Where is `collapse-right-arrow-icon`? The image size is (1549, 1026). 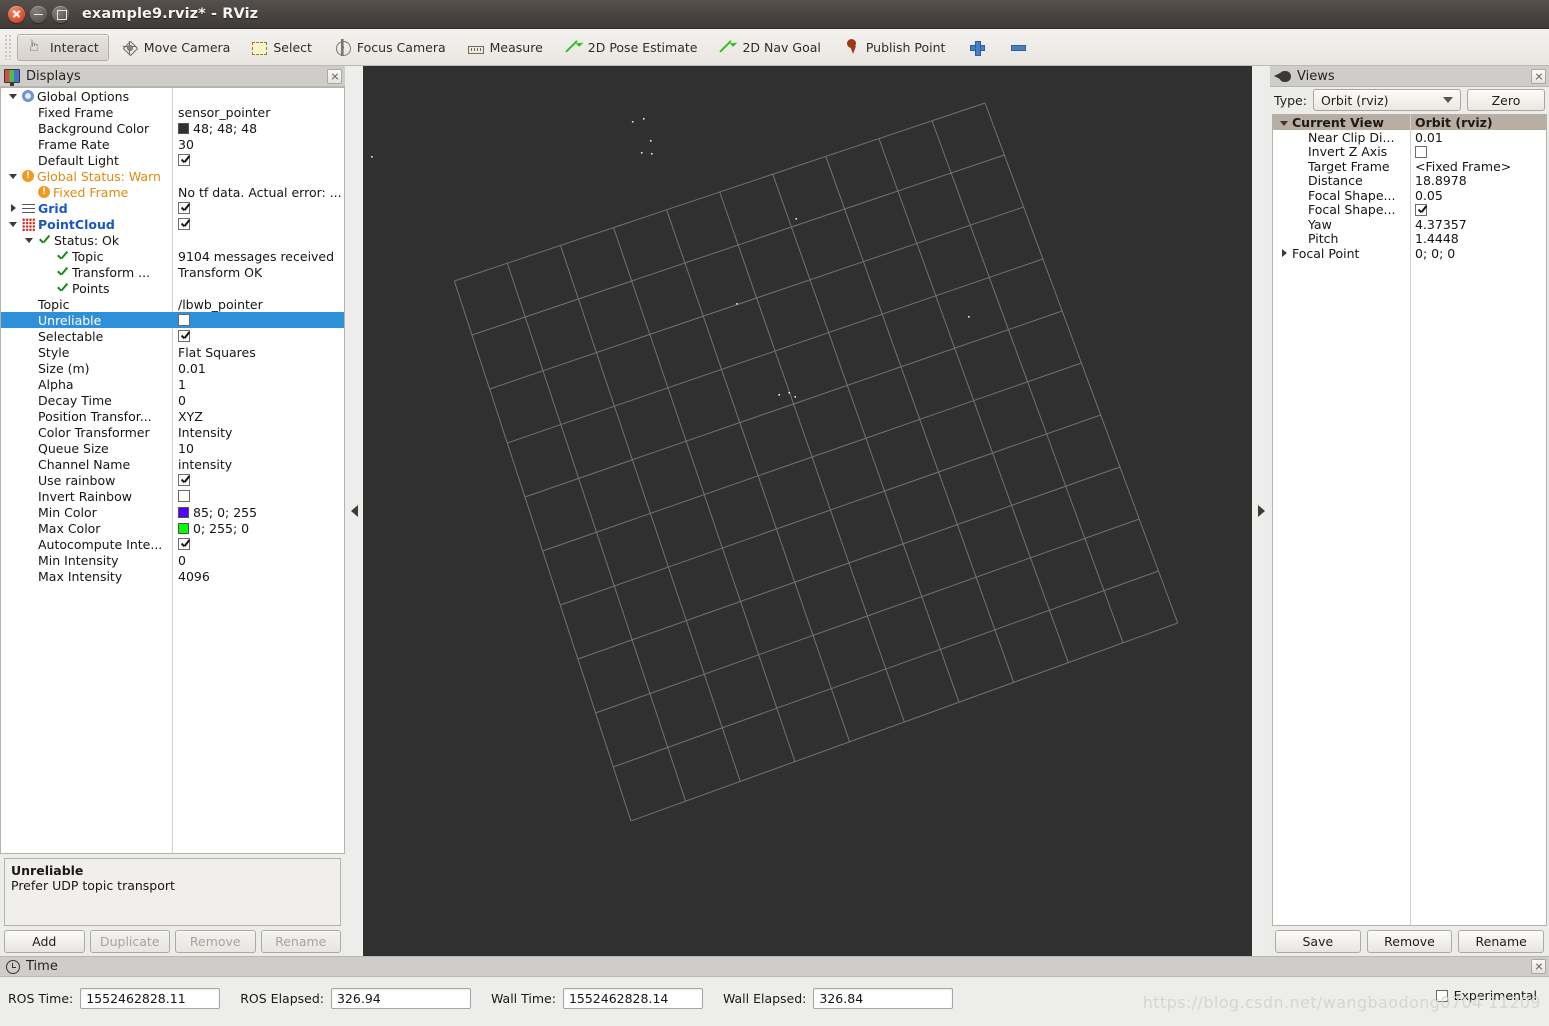 collapse-right-arrow-icon is located at coordinates (1261, 511).